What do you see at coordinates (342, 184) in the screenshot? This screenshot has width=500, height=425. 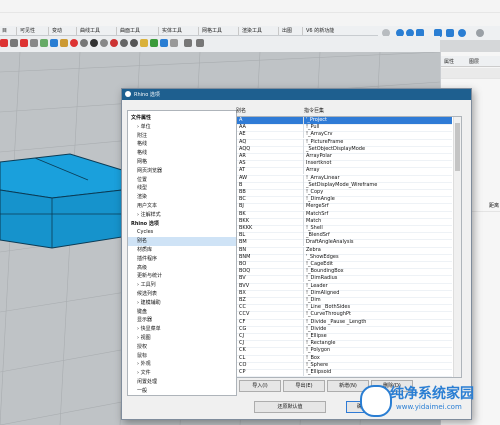 I see `macro-cell: _SetDisplayMode_Wireframe` at bounding box center [342, 184].